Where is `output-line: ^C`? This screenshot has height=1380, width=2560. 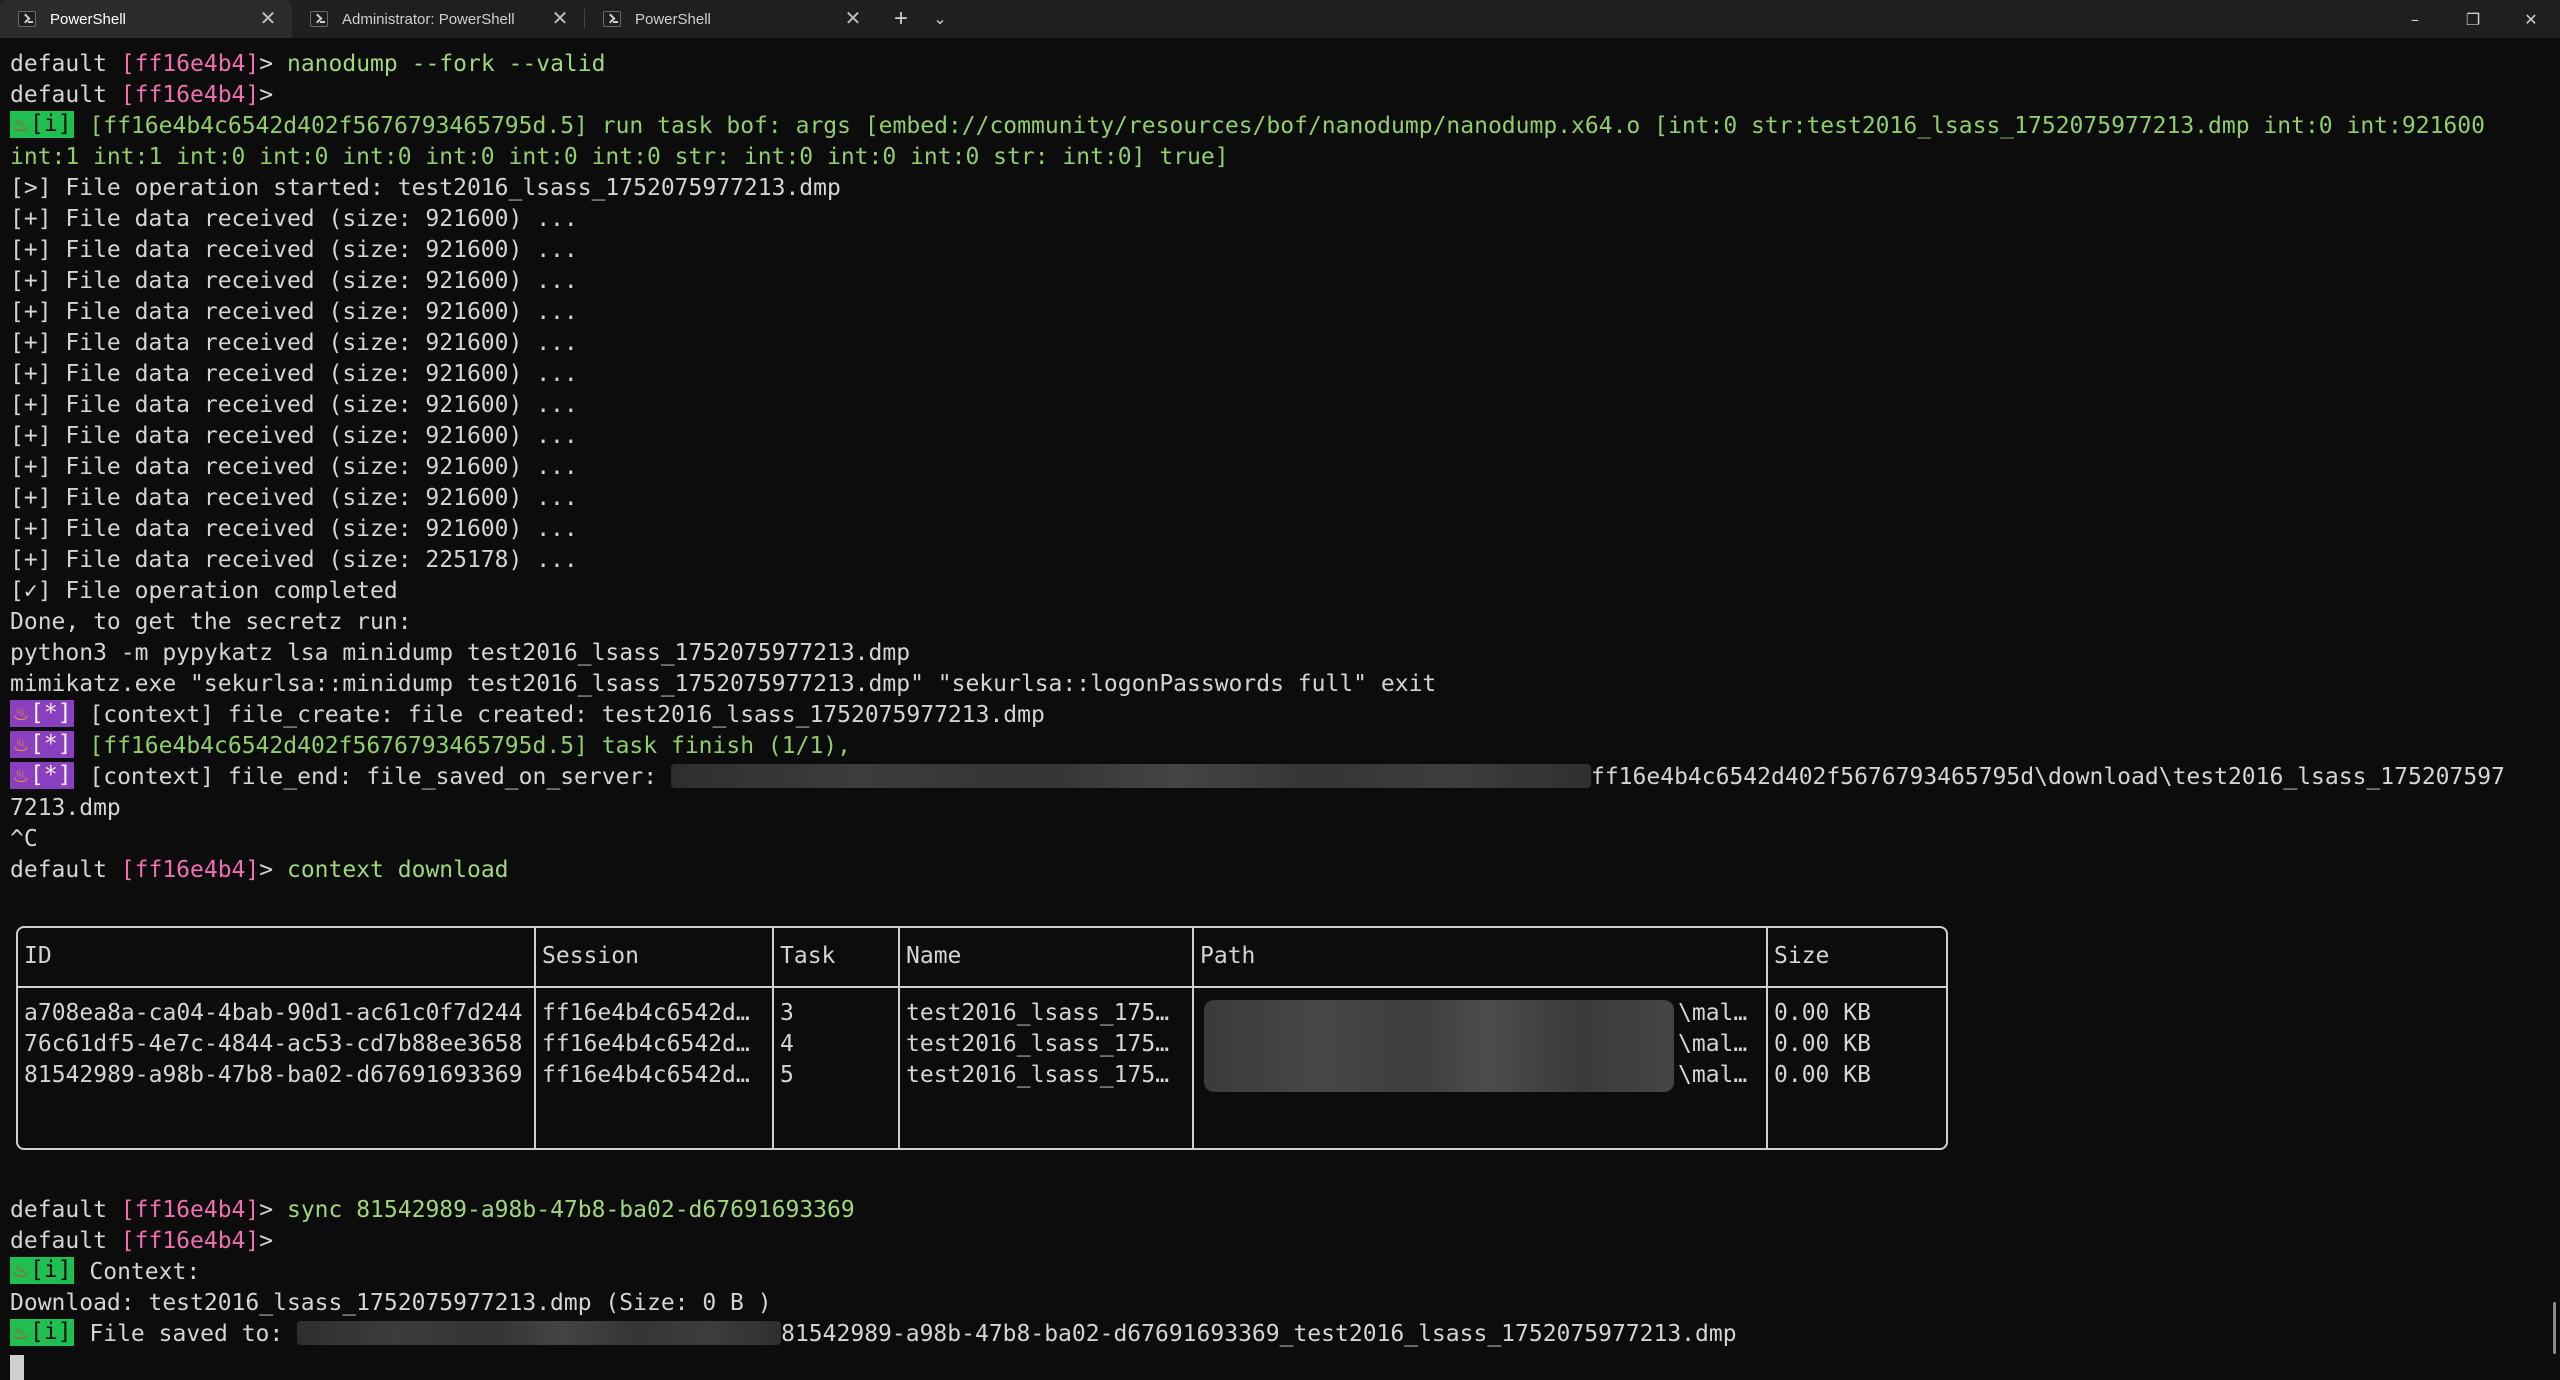
output-line: ^C is located at coordinates (24, 839).